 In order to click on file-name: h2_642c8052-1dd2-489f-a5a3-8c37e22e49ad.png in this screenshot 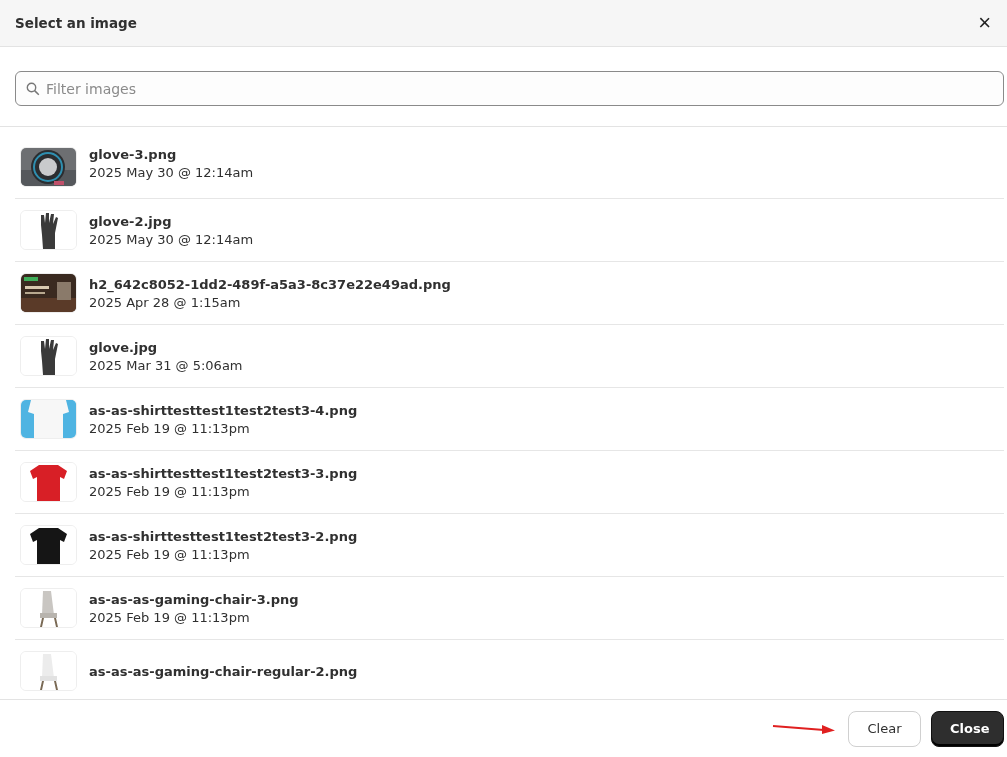, I will do `click(270, 284)`.